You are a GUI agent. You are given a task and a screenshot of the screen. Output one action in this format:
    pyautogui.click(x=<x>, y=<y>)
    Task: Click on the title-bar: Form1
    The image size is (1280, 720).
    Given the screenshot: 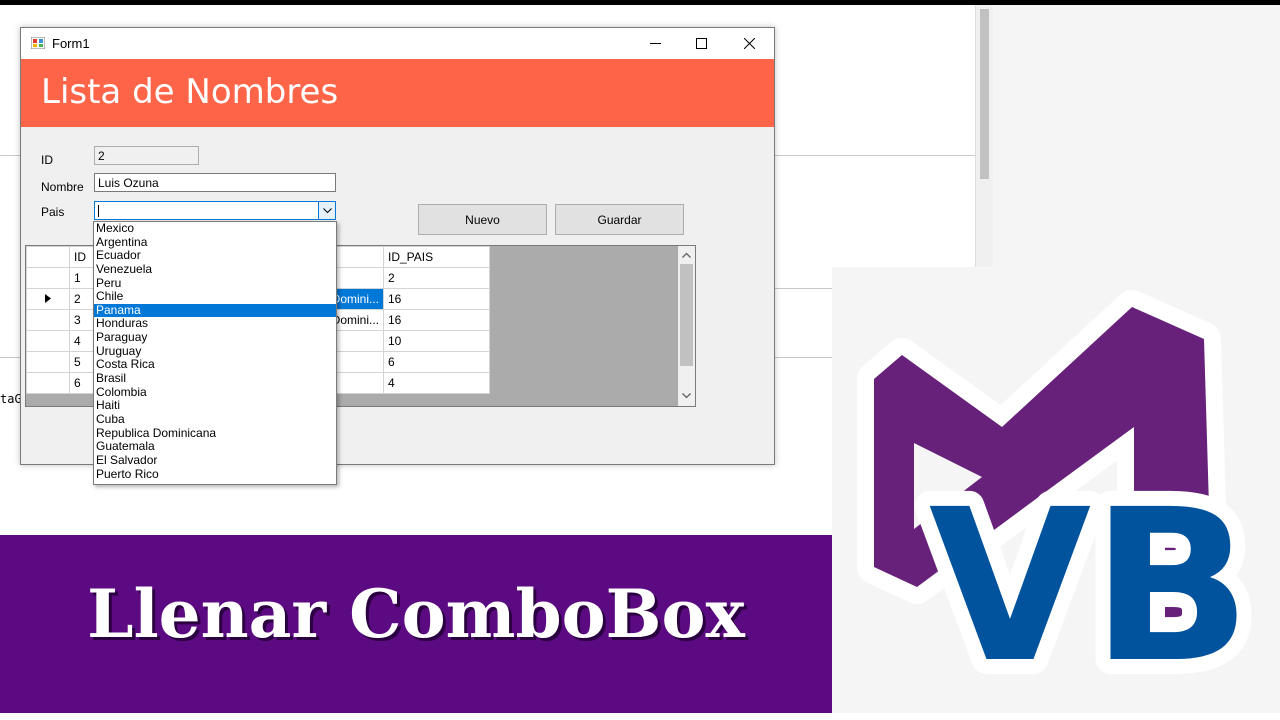 What is the action you would take?
    pyautogui.click(x=397, y=43)
    